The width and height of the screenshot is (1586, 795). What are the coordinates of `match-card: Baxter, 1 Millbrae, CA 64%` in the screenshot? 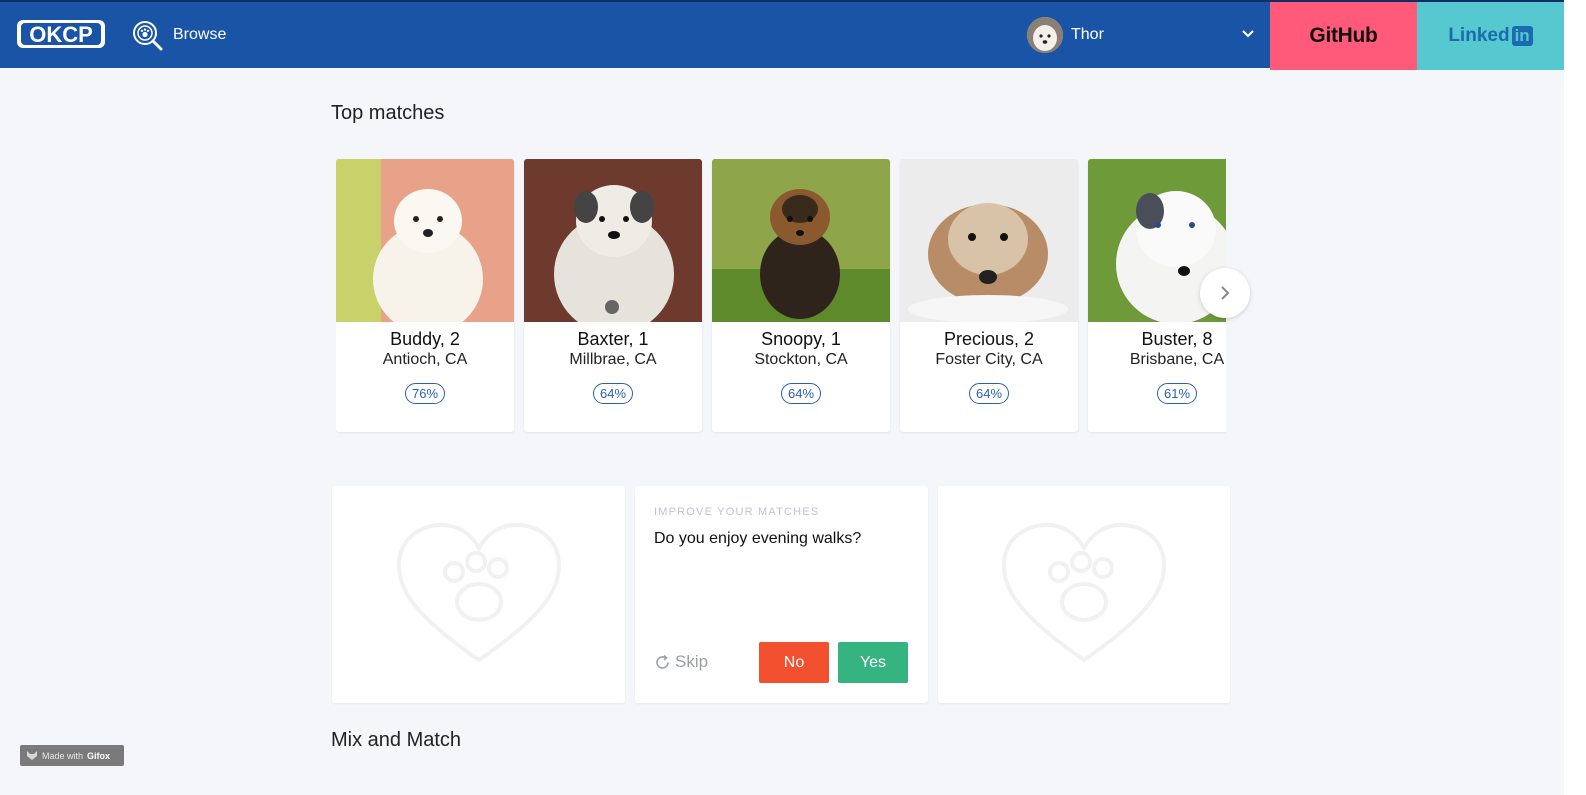 It's located at (613, 295).